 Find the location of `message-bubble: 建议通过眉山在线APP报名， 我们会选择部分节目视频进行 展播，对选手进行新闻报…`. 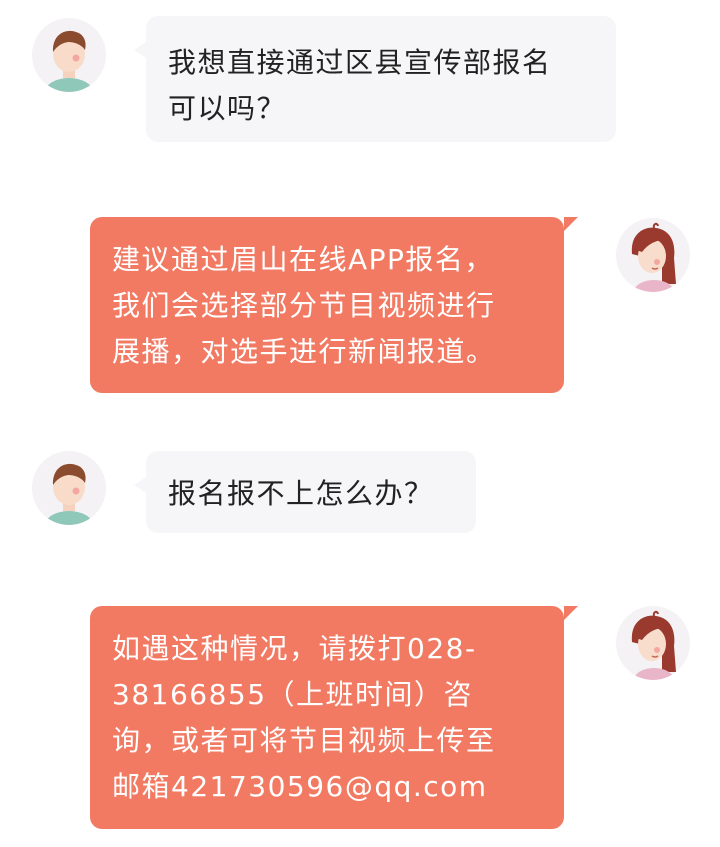

message-bubble: 建议通过眉山在线APP报名， 我们会选择部分节目视频进行 展播，对选手进行新闻报… is located at coordinates (334, 305).